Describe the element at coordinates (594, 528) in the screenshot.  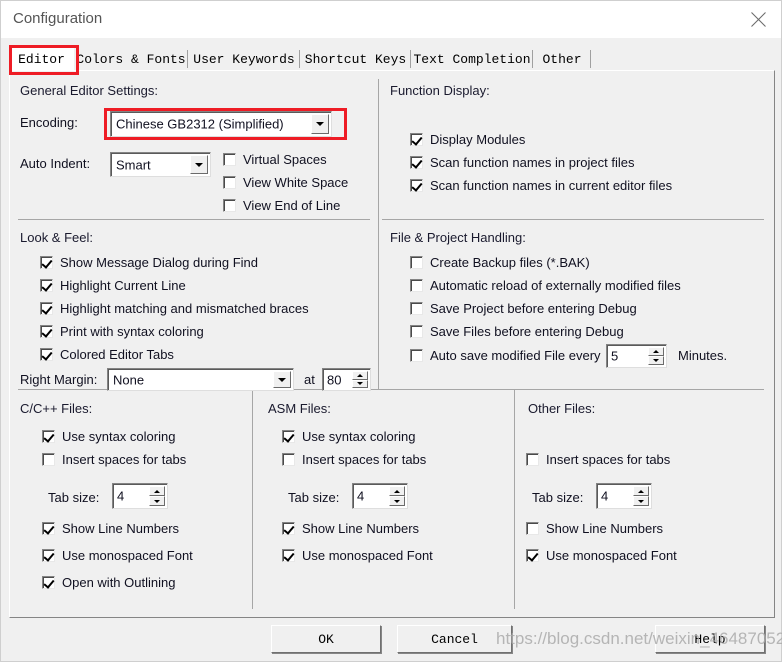
I see `checkbox-other-show-line-numbers: Show Line Numbers` at that location.